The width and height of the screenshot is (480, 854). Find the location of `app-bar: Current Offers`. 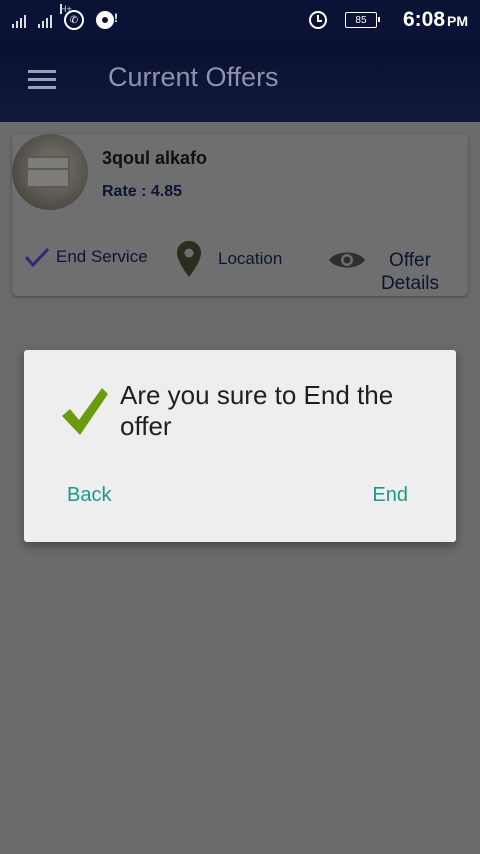

app-bar: Current Offers is located at coordinates (240, 81).